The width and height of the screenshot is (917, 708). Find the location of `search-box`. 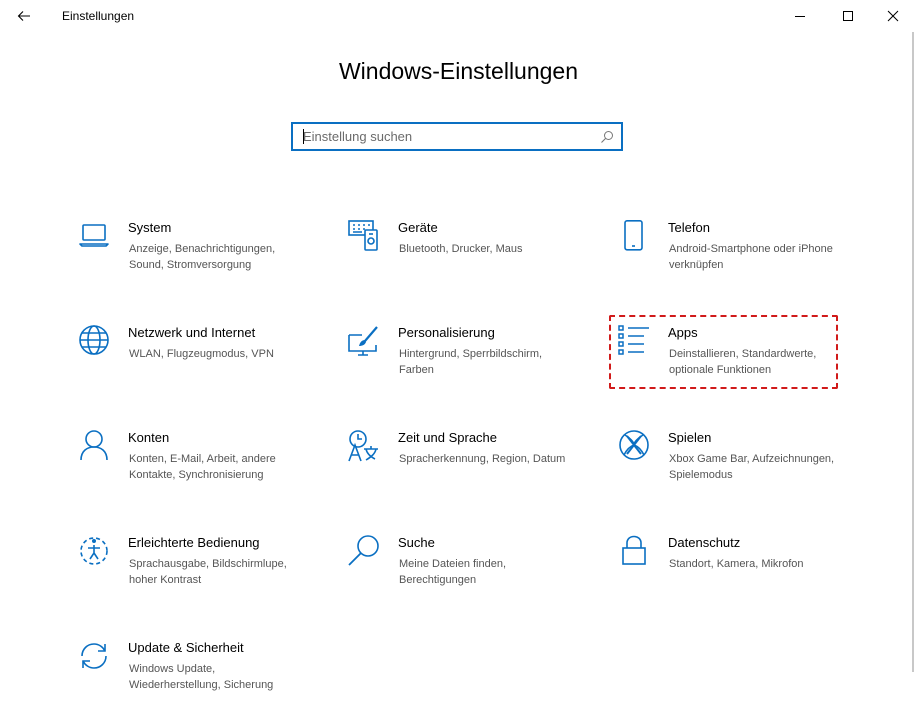

search-box is located at coordinates (457, 136).